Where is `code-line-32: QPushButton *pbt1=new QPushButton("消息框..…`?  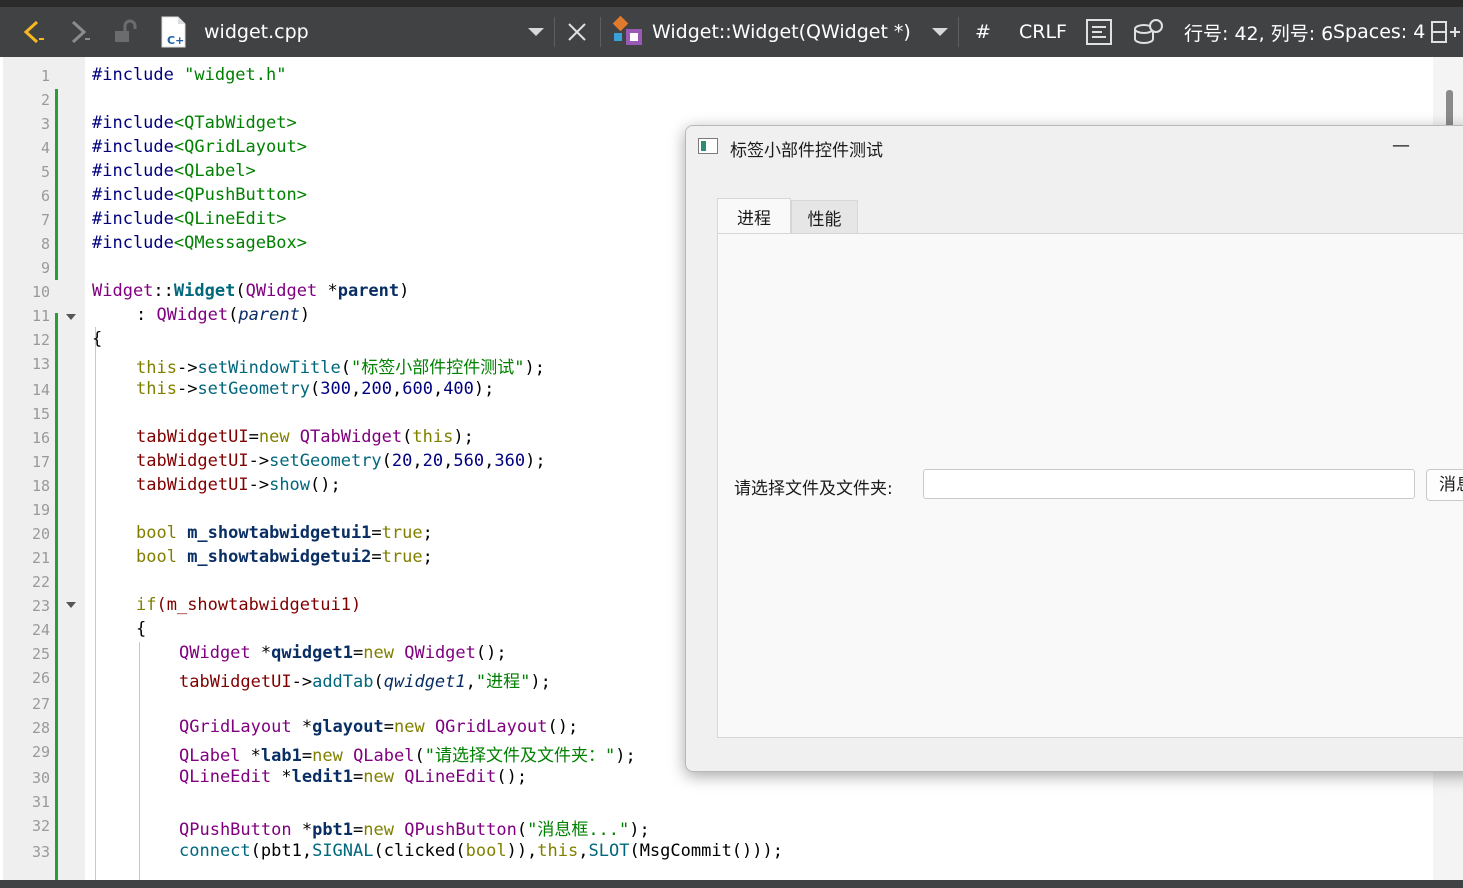
code-line-32: QPushButton *pbt1=new QPushButton("消息框..… is located at coordinates (414, 830).